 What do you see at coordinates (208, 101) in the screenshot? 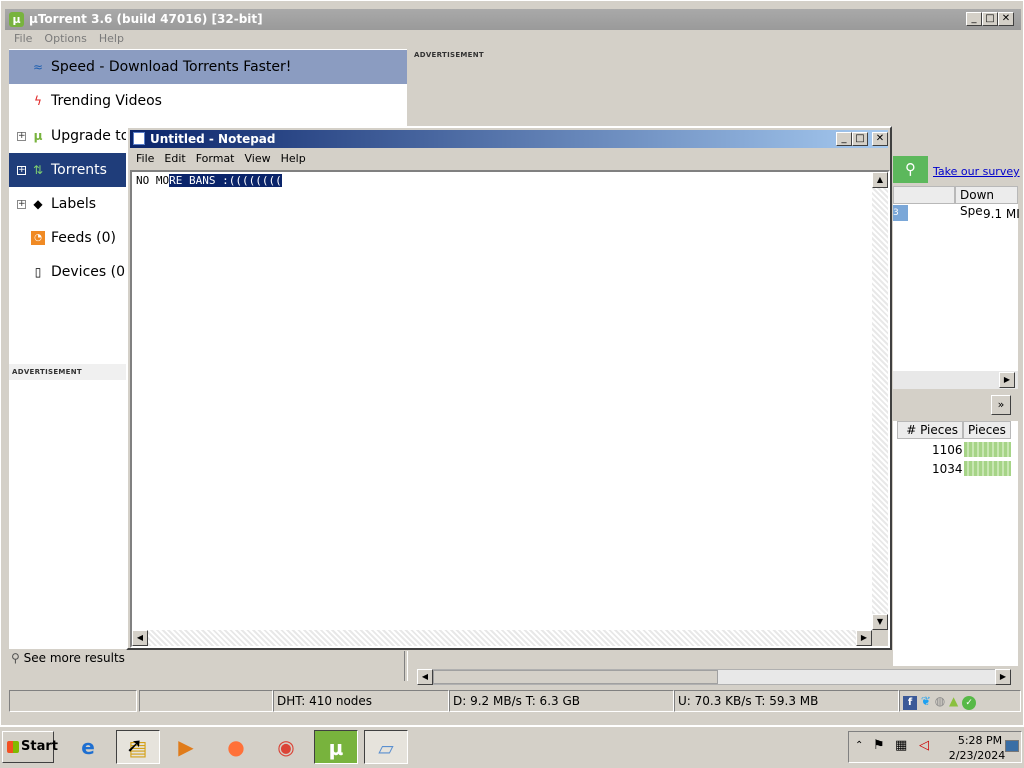
I see `sidebar-item-trending: ϟ Trending Videos` at bounding box center [208, 101].